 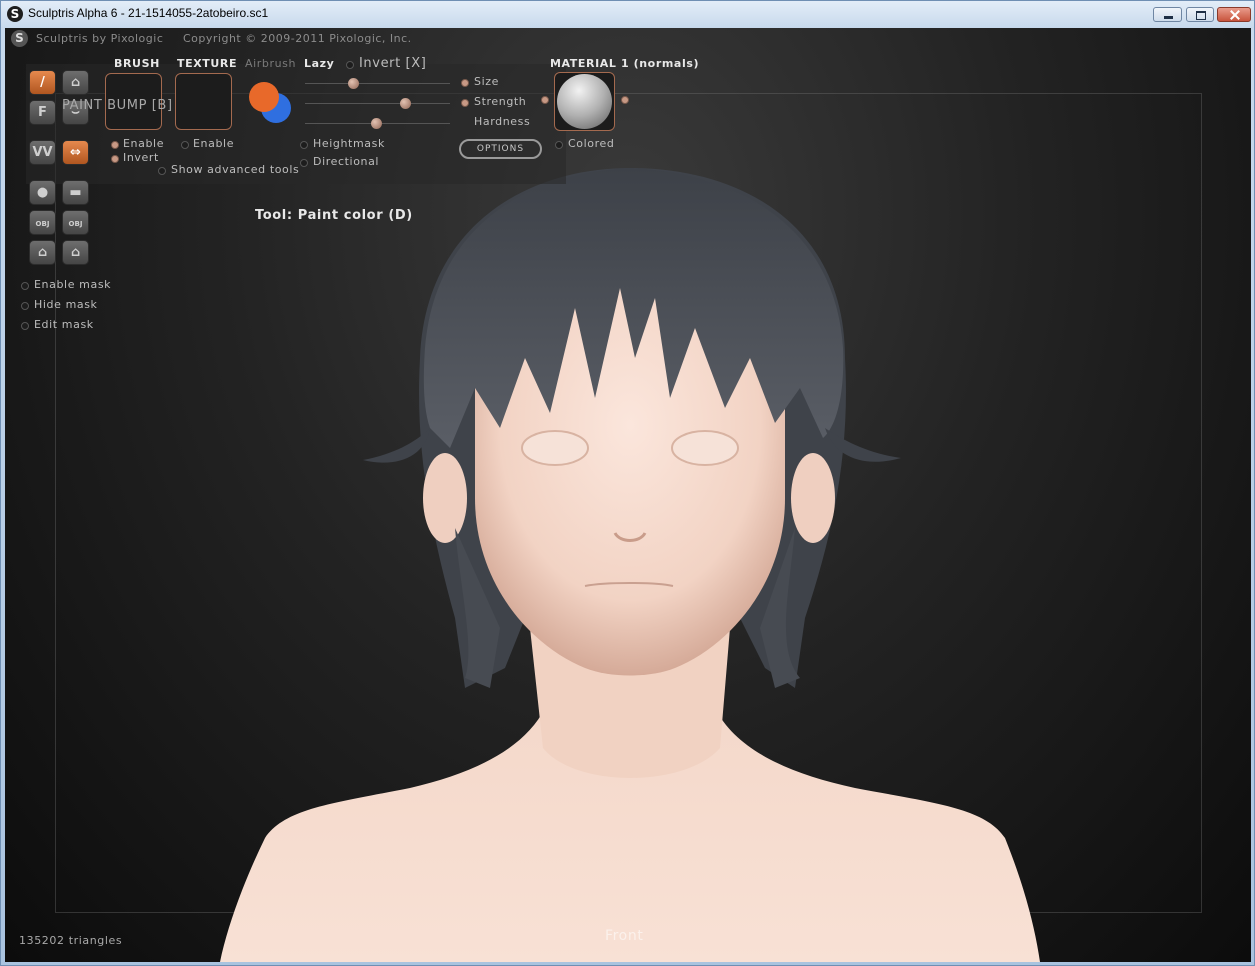 What do you see at coordinates (377, 83) in the screenshot?
I see `size-slider-track` at bounding box center [377, 83].